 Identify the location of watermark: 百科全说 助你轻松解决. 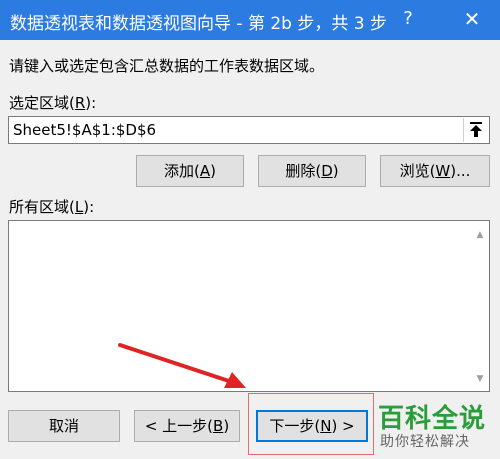
(434, 425).